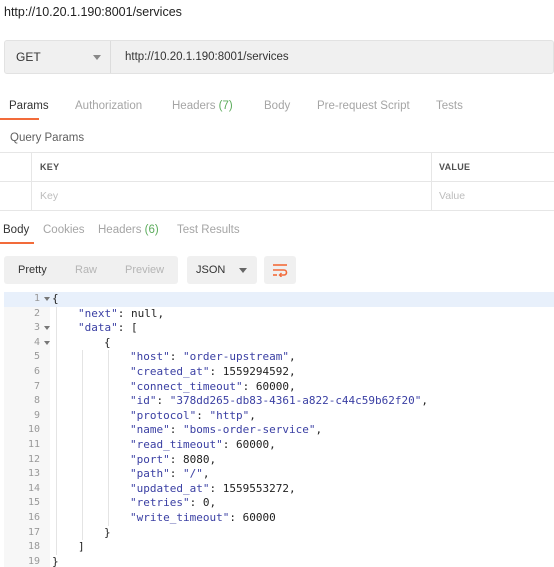 This screenshot has height=567, width=554. Describe the element at coordinates (193, 474) in the screenshot. I see `json-value: "/"` at that location.